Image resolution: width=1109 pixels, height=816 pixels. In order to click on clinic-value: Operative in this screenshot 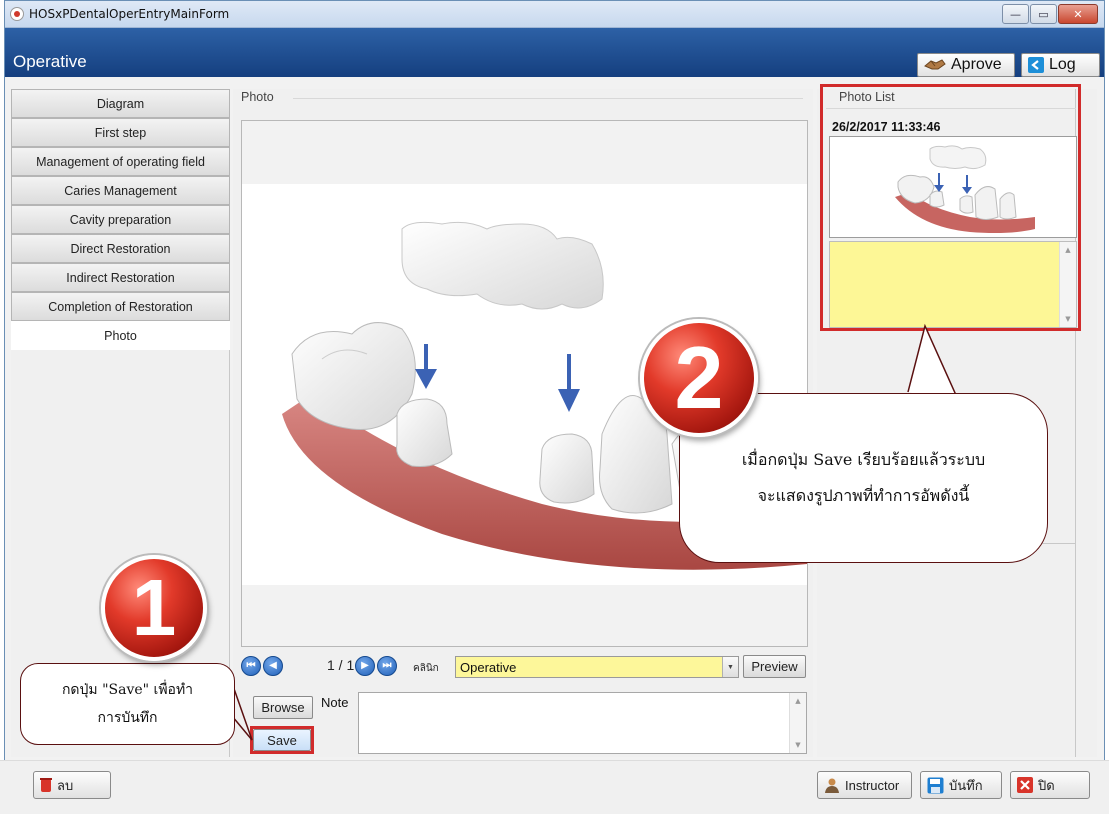, I will do `click(488, 667)`.